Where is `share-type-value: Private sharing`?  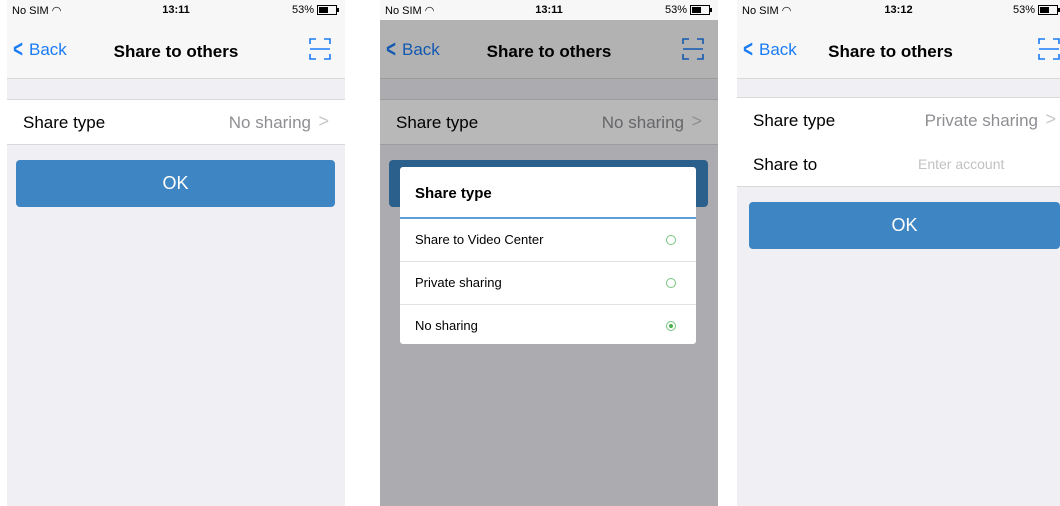
share-type-value: Private sharing is located at coordinates (981, 120).